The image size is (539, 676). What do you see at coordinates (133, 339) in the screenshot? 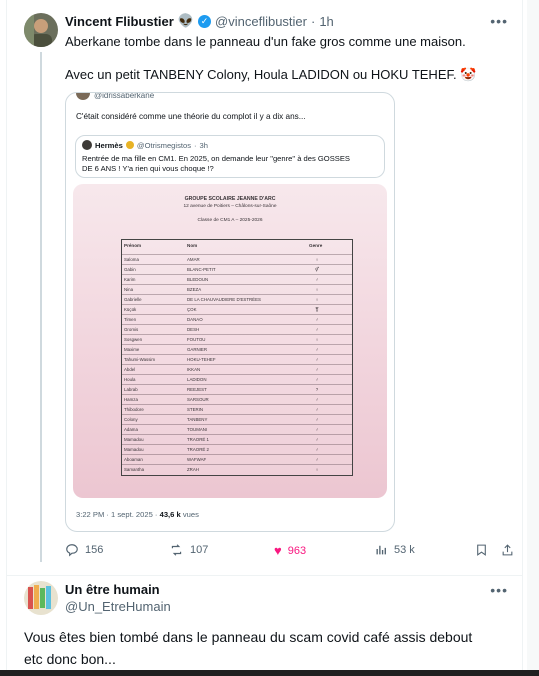
I see `student-firstname: Sosgwen` at bounding box center [133, 339].